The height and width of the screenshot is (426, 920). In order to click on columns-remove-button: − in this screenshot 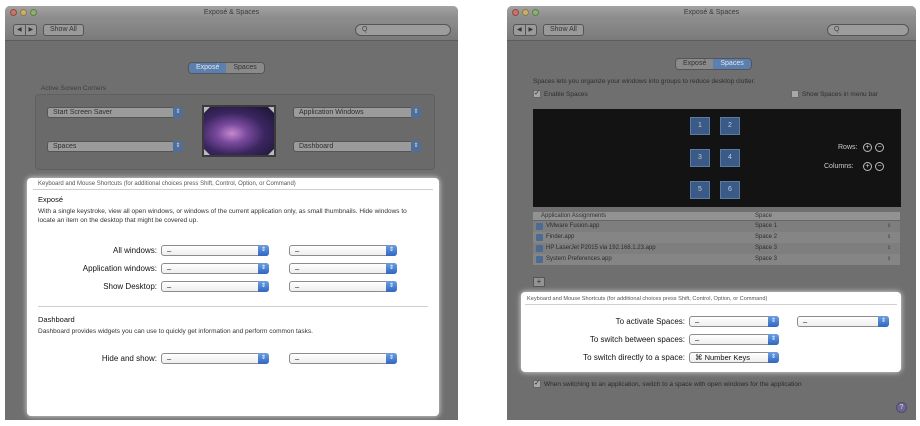, I will do `click(879, 166)`.